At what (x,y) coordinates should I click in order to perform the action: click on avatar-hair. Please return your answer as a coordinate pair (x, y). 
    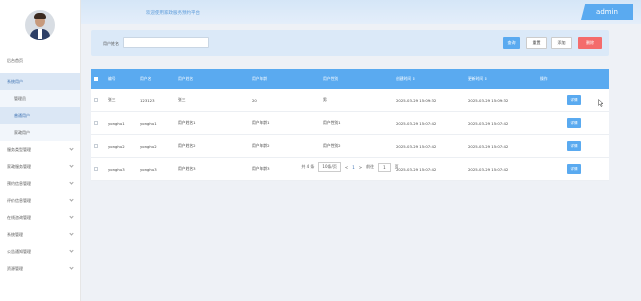
    Looking at the image, I should click on (40, 16).